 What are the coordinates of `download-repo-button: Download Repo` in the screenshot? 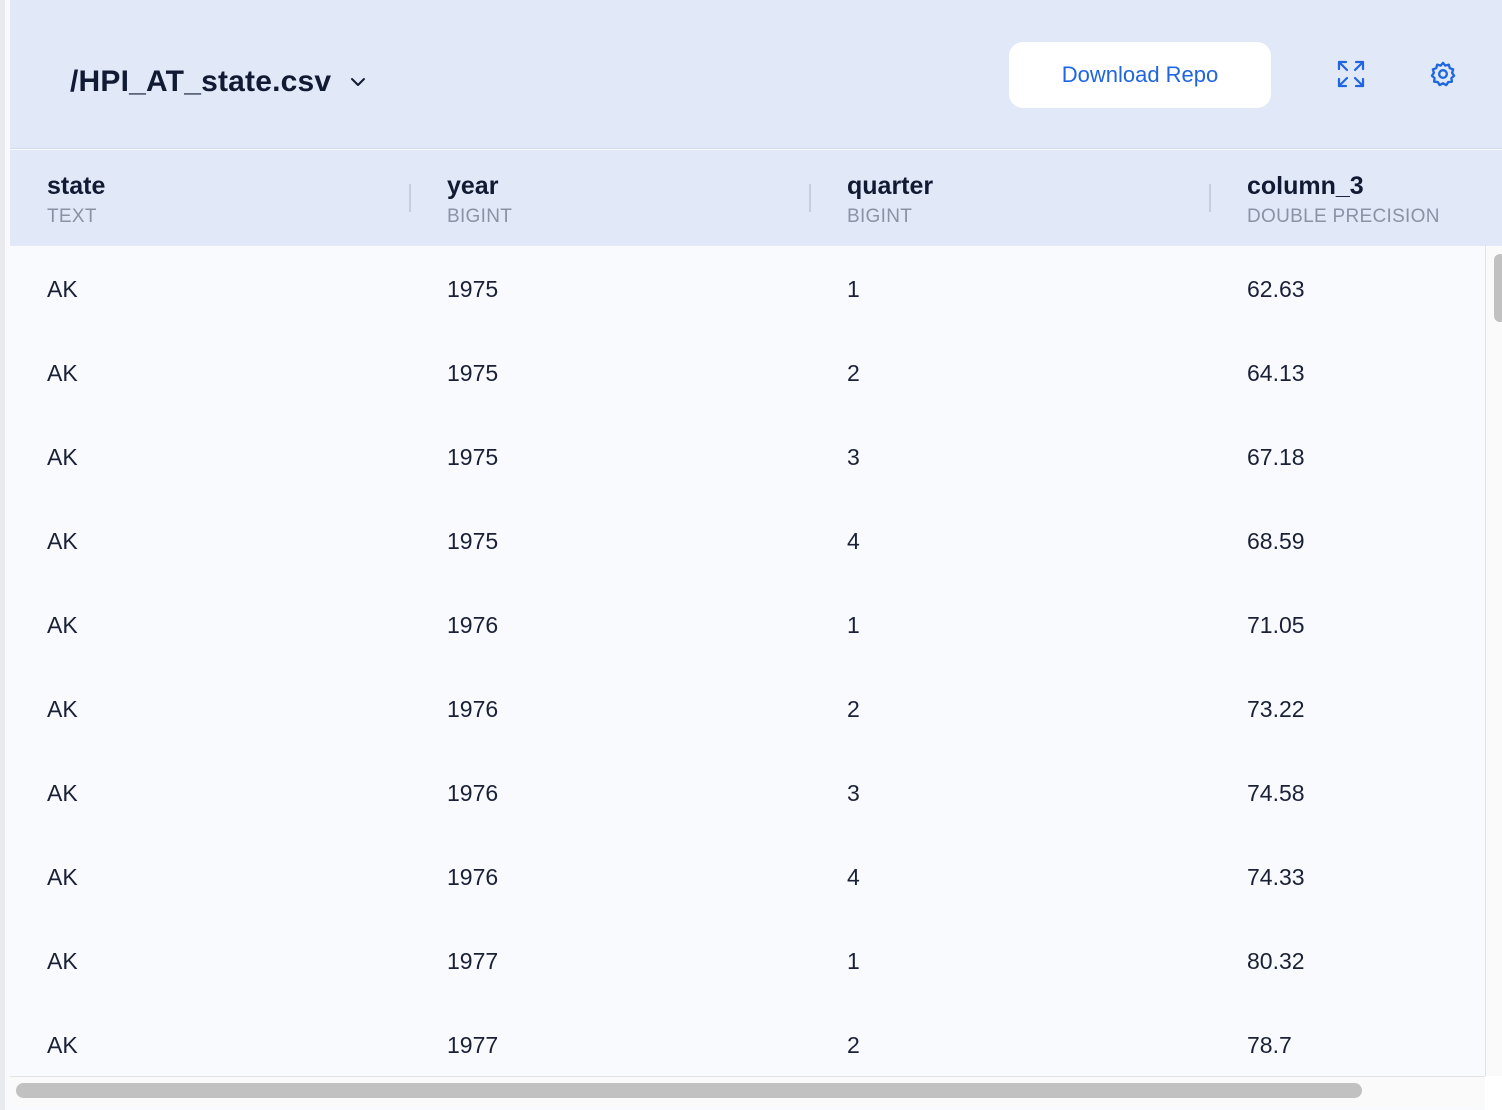 It's located at (1140, 75).